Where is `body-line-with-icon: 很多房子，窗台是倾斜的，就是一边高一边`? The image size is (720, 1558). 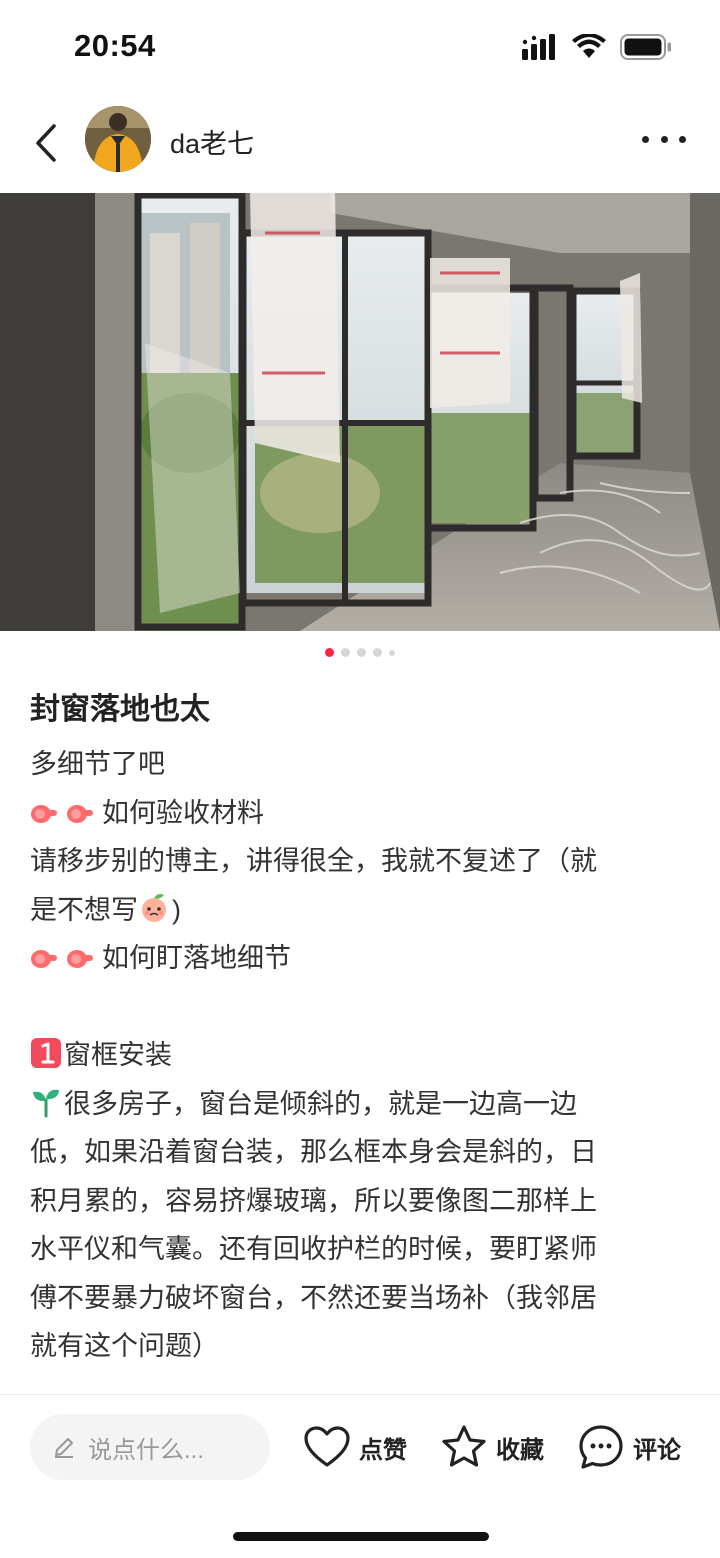 body-line-with-icon: 很多房子，窗台是倾斜的，就是一边高一边 is located at coordinates (360, 1104).